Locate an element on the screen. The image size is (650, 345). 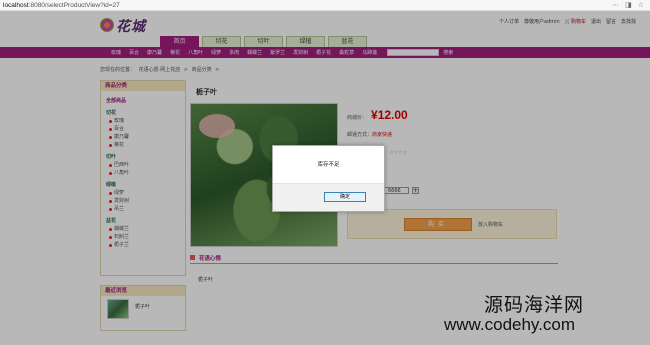
url-path: :8080/selectProductView?id=27 is located at coordinates (74, 5).